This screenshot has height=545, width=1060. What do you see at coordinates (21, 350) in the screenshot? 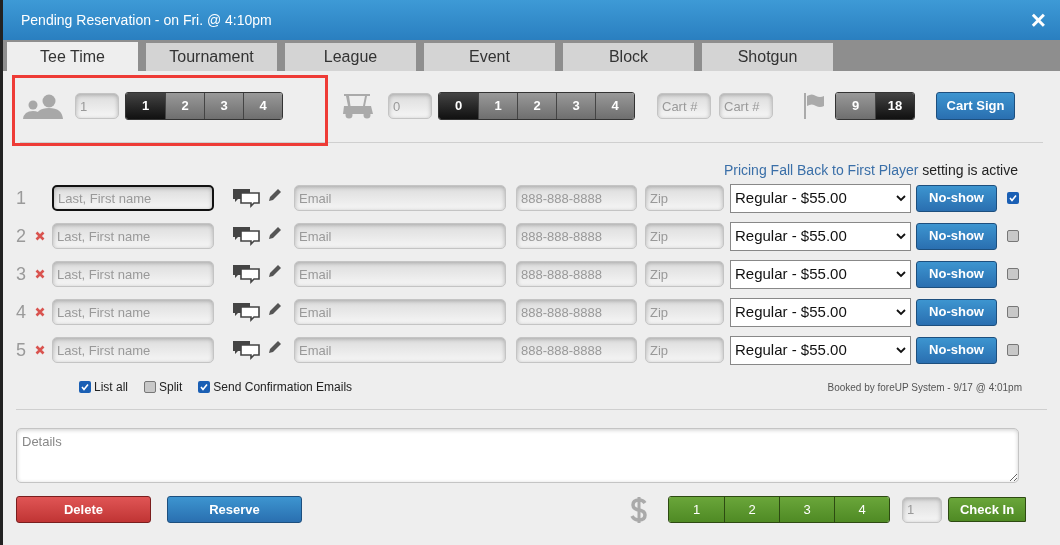
I see `row-number: 5` at bounding box center [21, 350].